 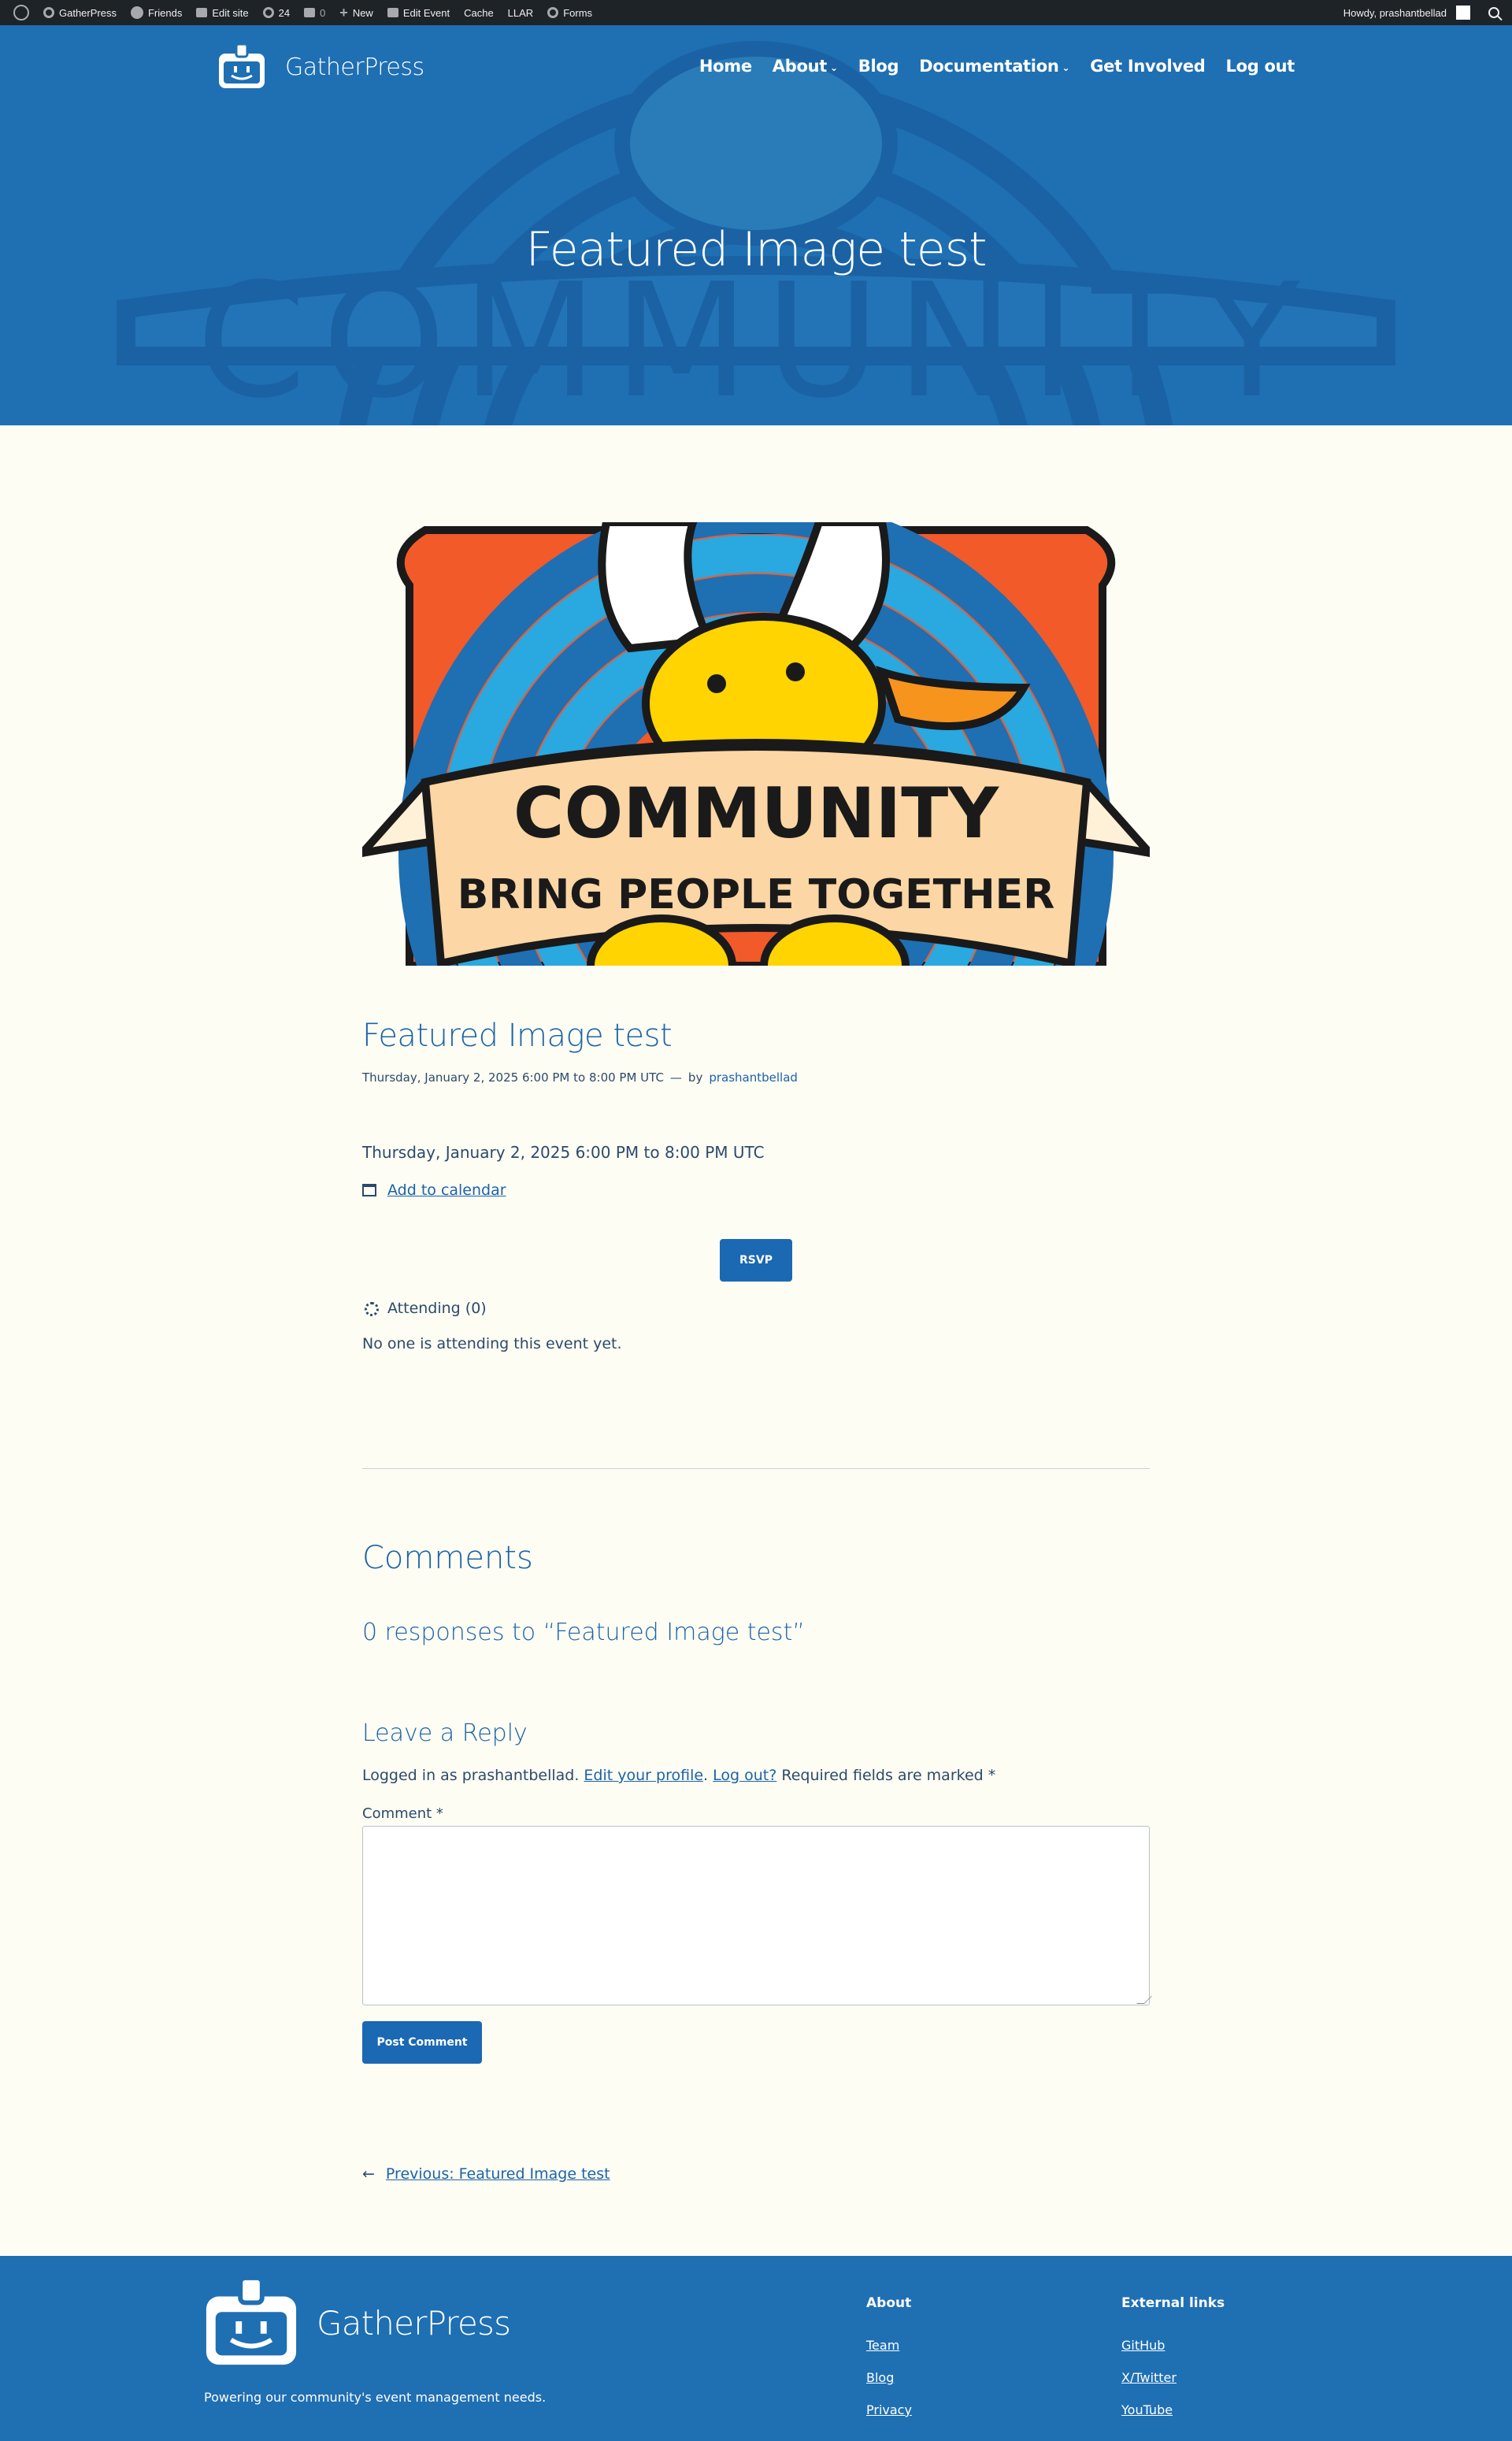 I want to click on globe-icon, so click(x=136, y=13).